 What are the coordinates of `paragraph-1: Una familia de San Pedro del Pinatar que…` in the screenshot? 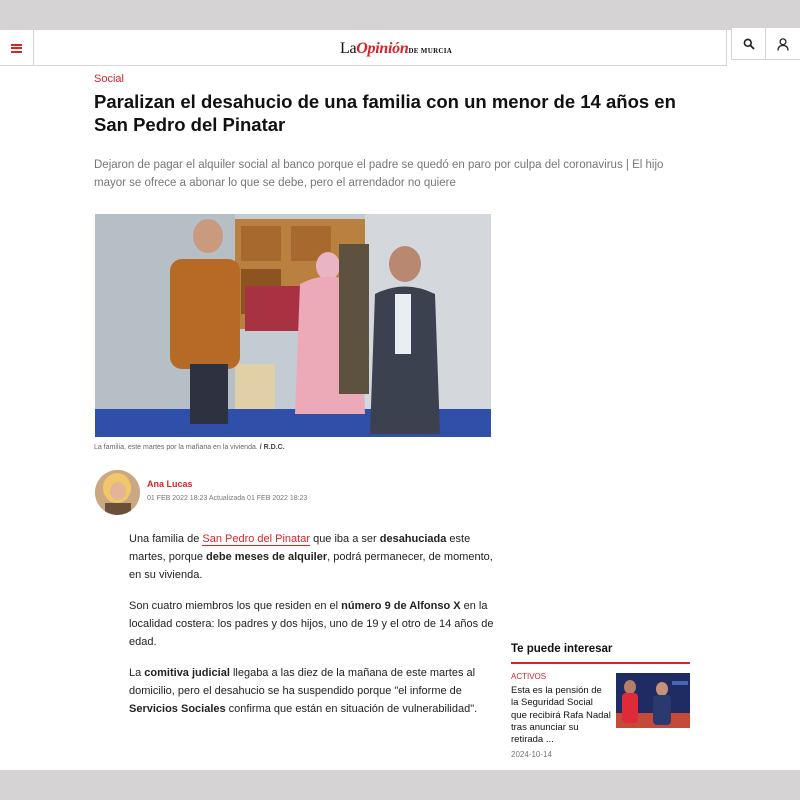 It's located at (313, 557).